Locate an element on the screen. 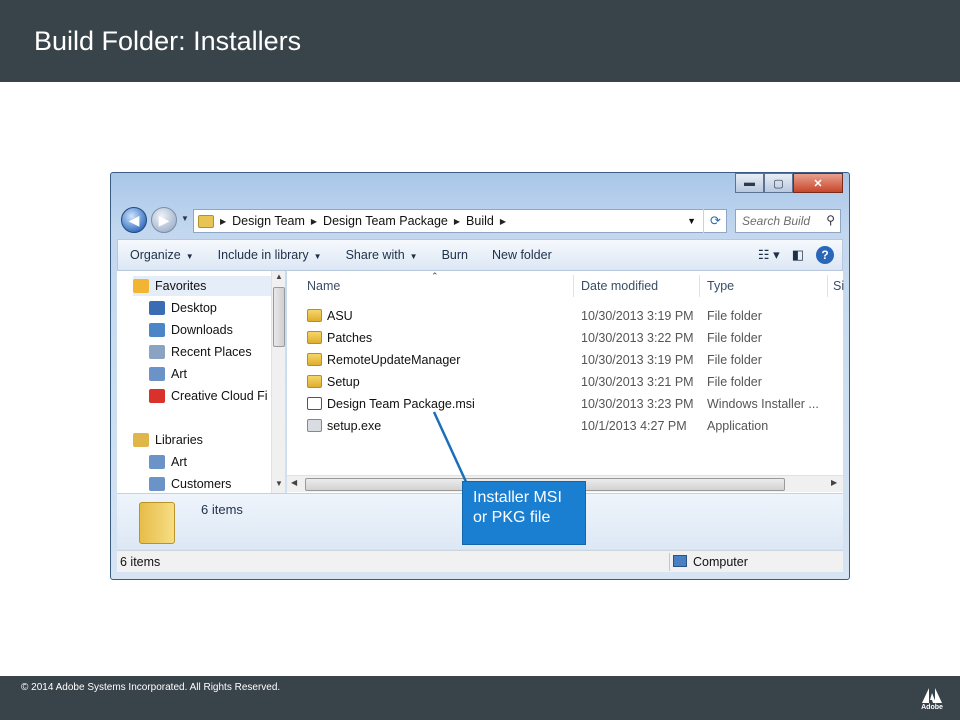  callout-line is located at coordinates (450, 448).